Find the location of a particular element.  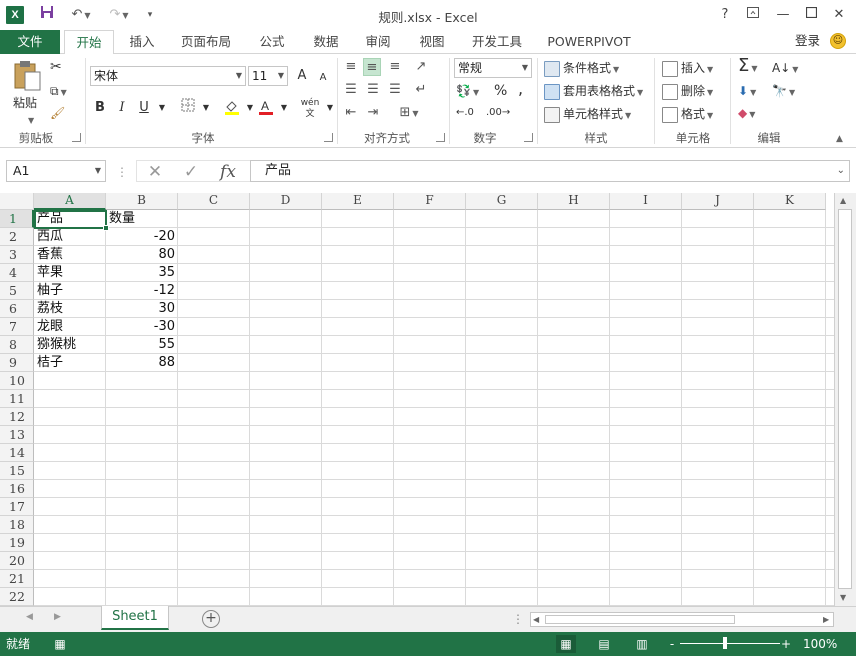

cell-a6: 荔枝 is located at coordinates (70, 309).